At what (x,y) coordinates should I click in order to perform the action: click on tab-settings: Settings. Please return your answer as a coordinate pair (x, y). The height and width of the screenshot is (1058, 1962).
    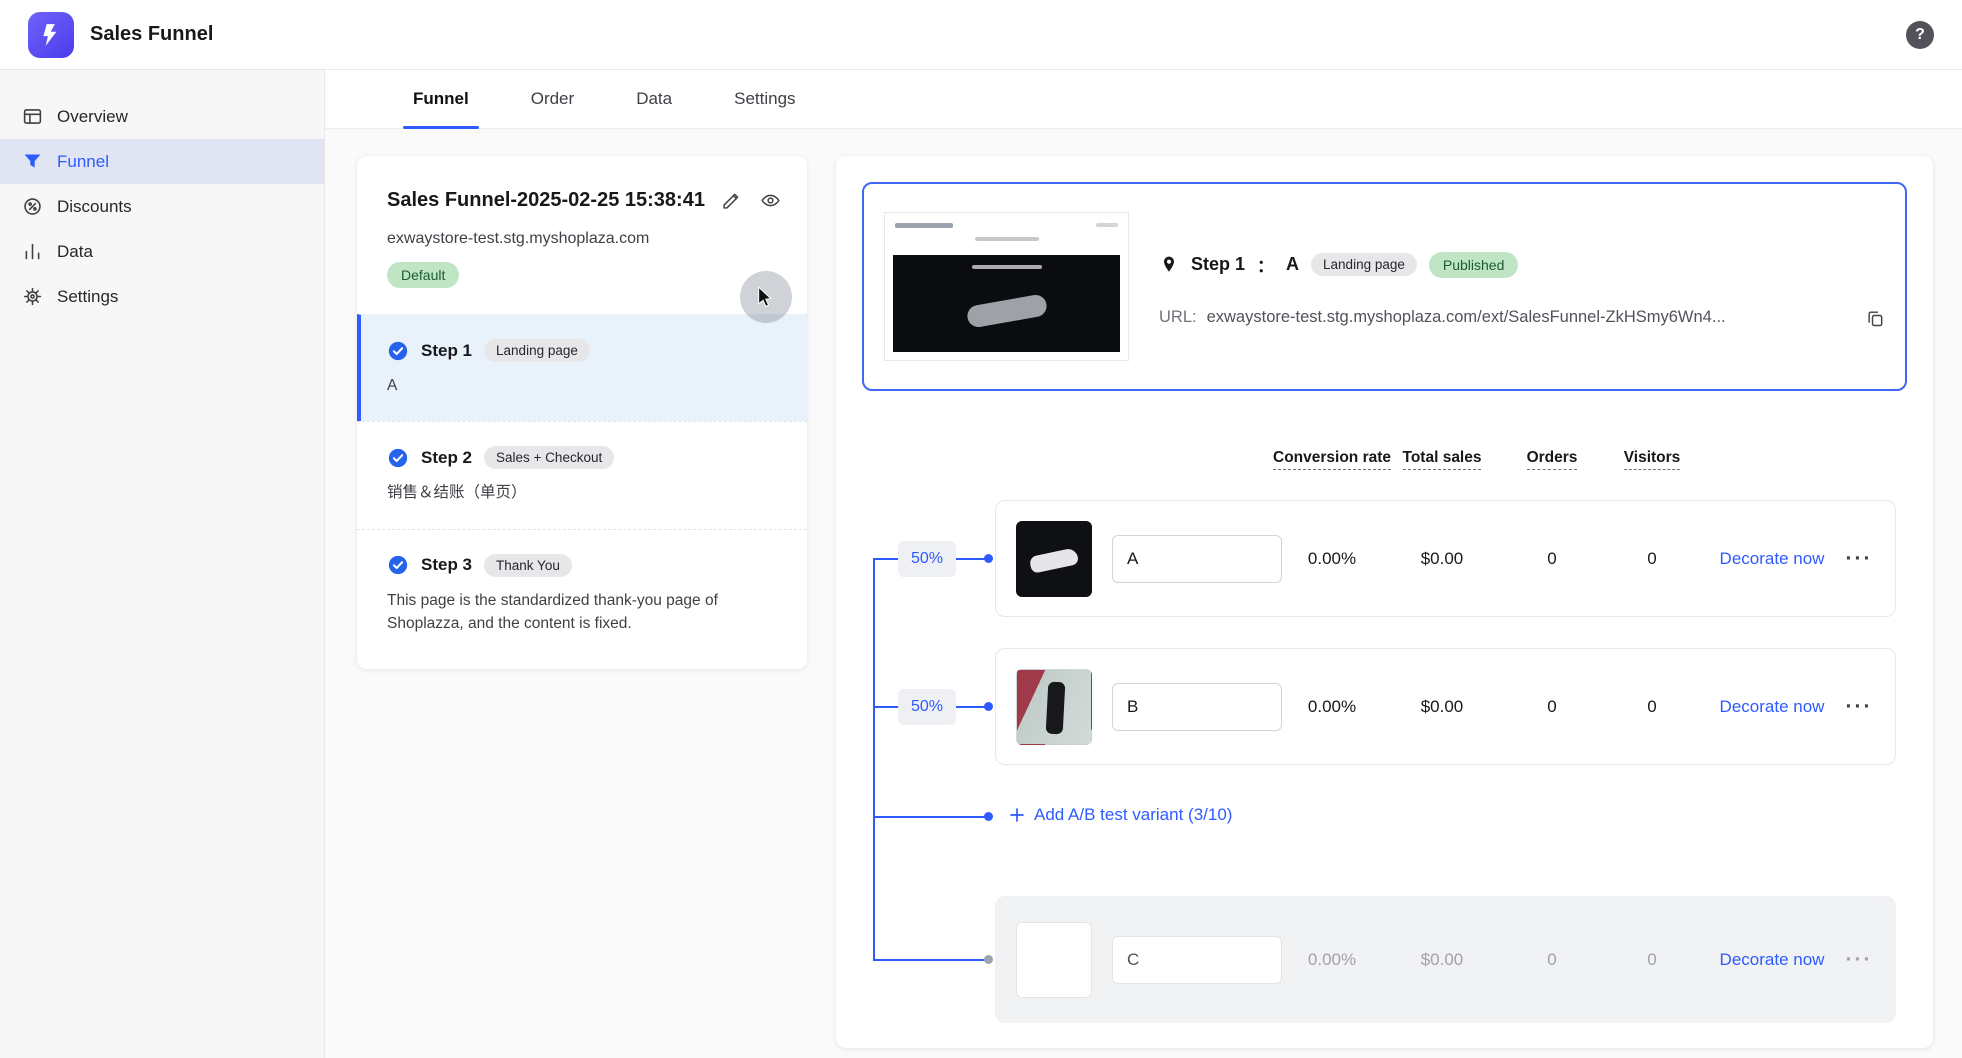
    Looking at the image, I should click on (764, 99).